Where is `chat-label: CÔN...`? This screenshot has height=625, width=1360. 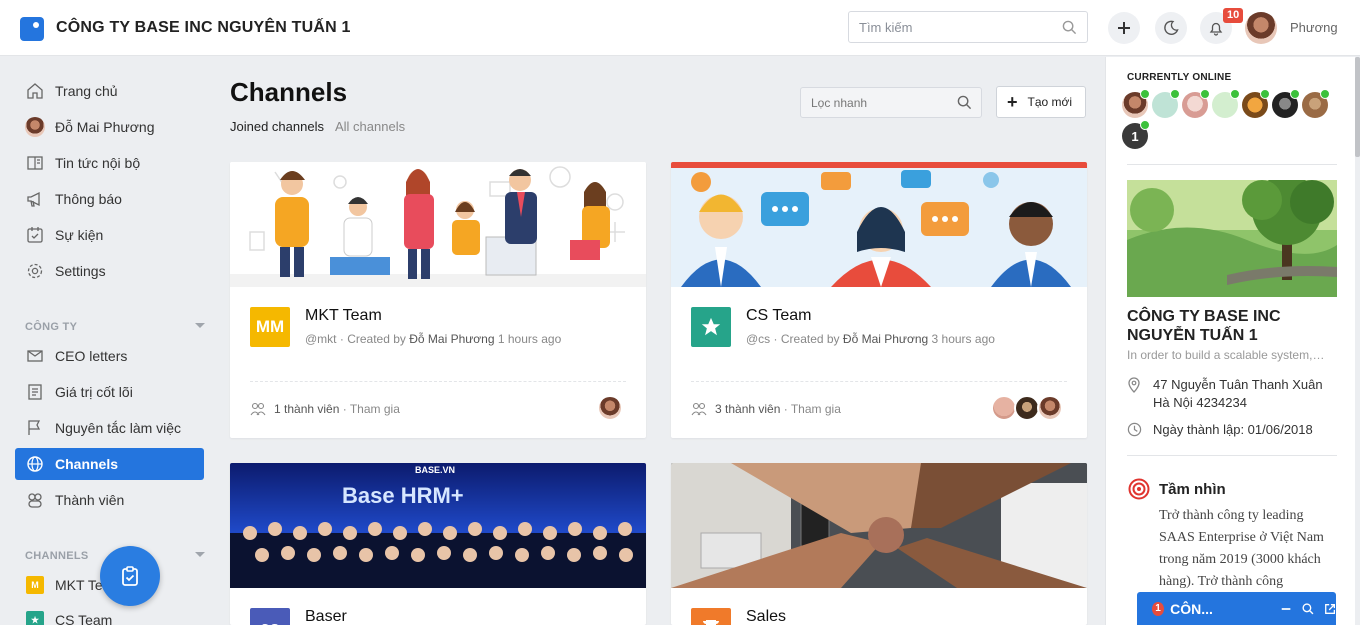
chat-label: CÔN... is located at coordinates (1209, 609).